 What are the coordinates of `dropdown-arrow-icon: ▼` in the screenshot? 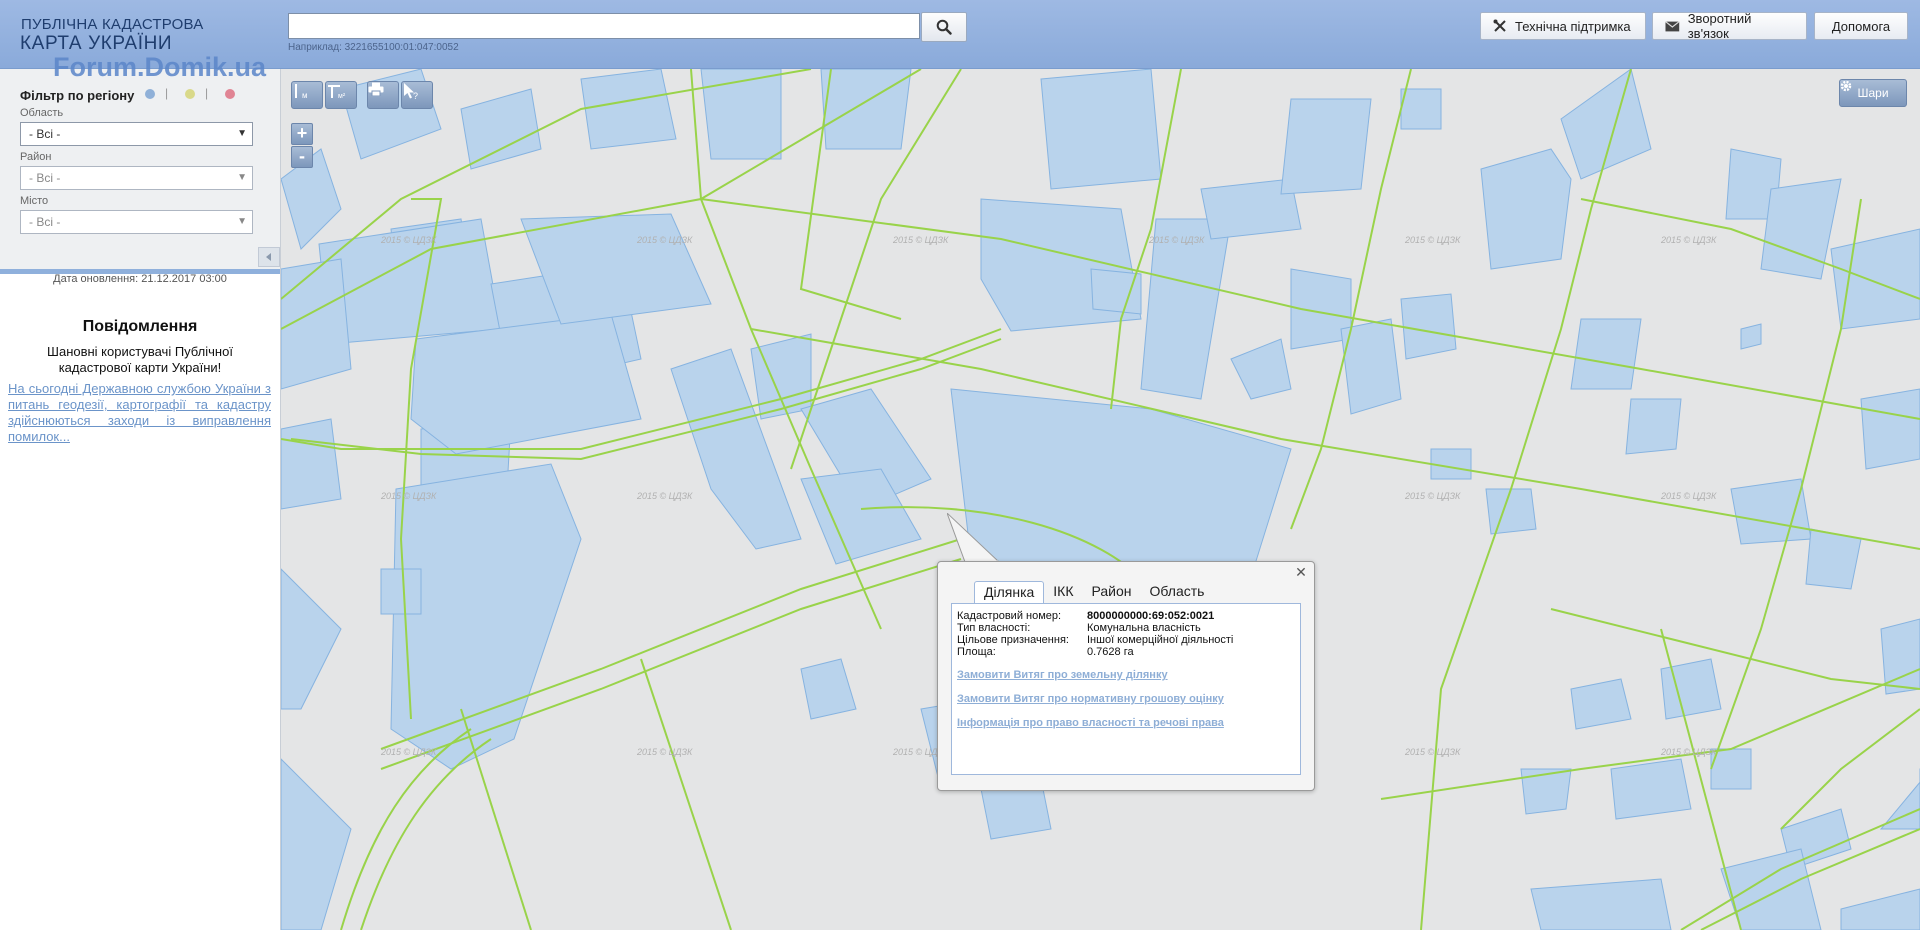 It's located at (242, 221).